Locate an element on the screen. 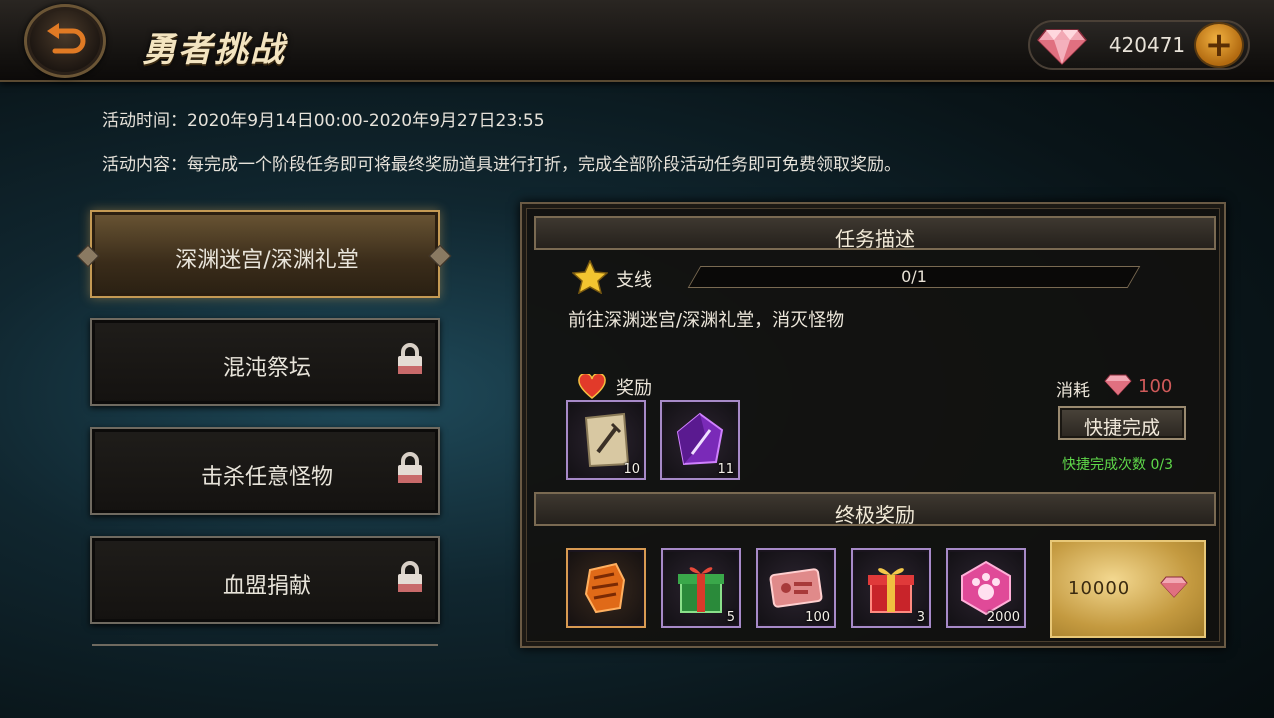  final-reward-header: 终极奖励 is located at coordinates (875, 509).